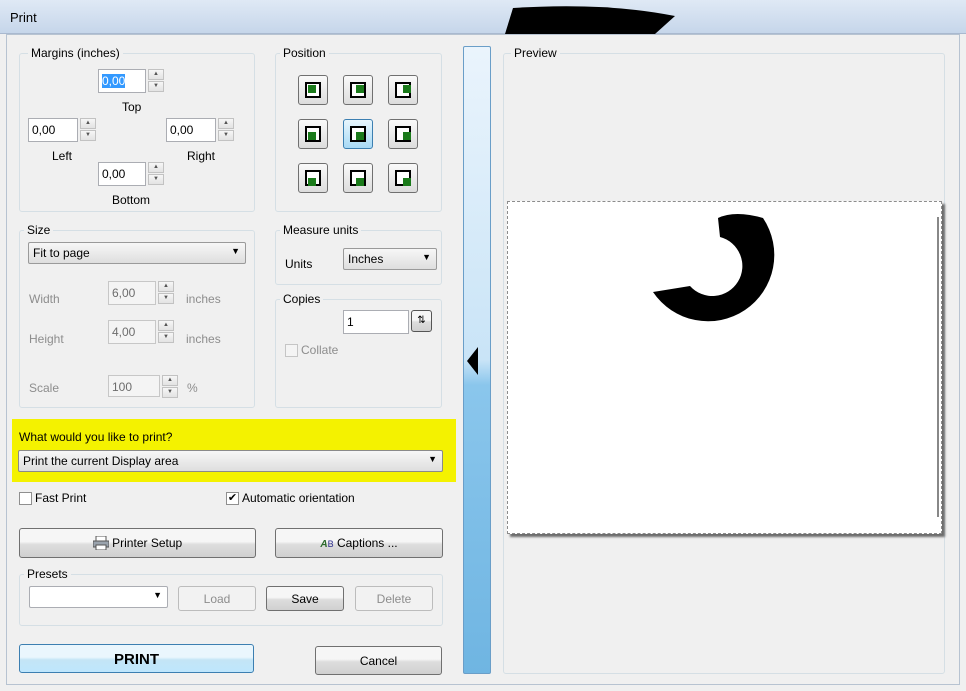 This screenshot has width=966, height=691. Describe the element at coordinates (96, 437) in the screenshot. I see `print-what-label: What would you like to print?` at that location.